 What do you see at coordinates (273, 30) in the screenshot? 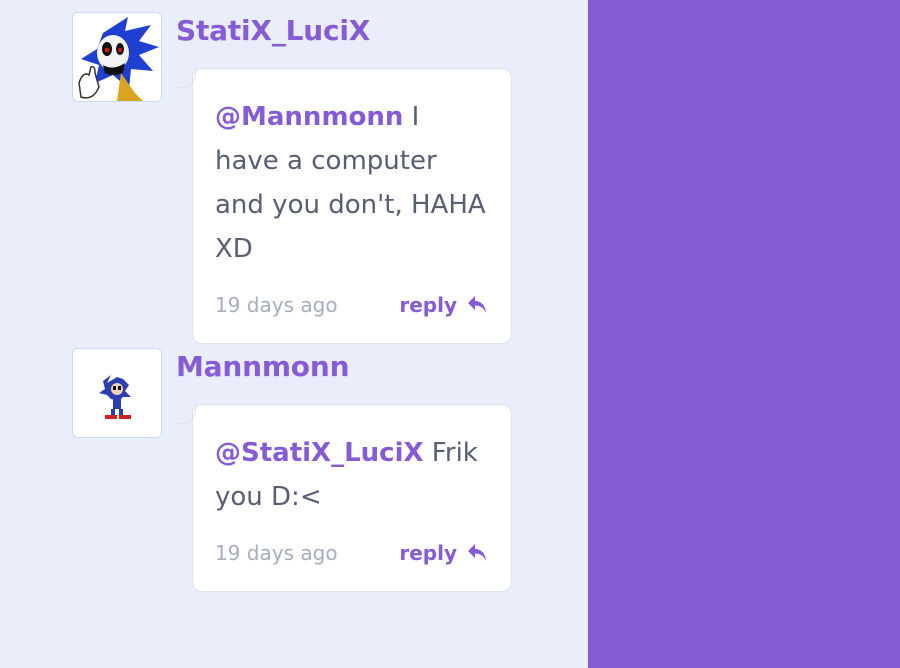
I see `username: StatiX_LuciX` at bounding box center [273, 30].